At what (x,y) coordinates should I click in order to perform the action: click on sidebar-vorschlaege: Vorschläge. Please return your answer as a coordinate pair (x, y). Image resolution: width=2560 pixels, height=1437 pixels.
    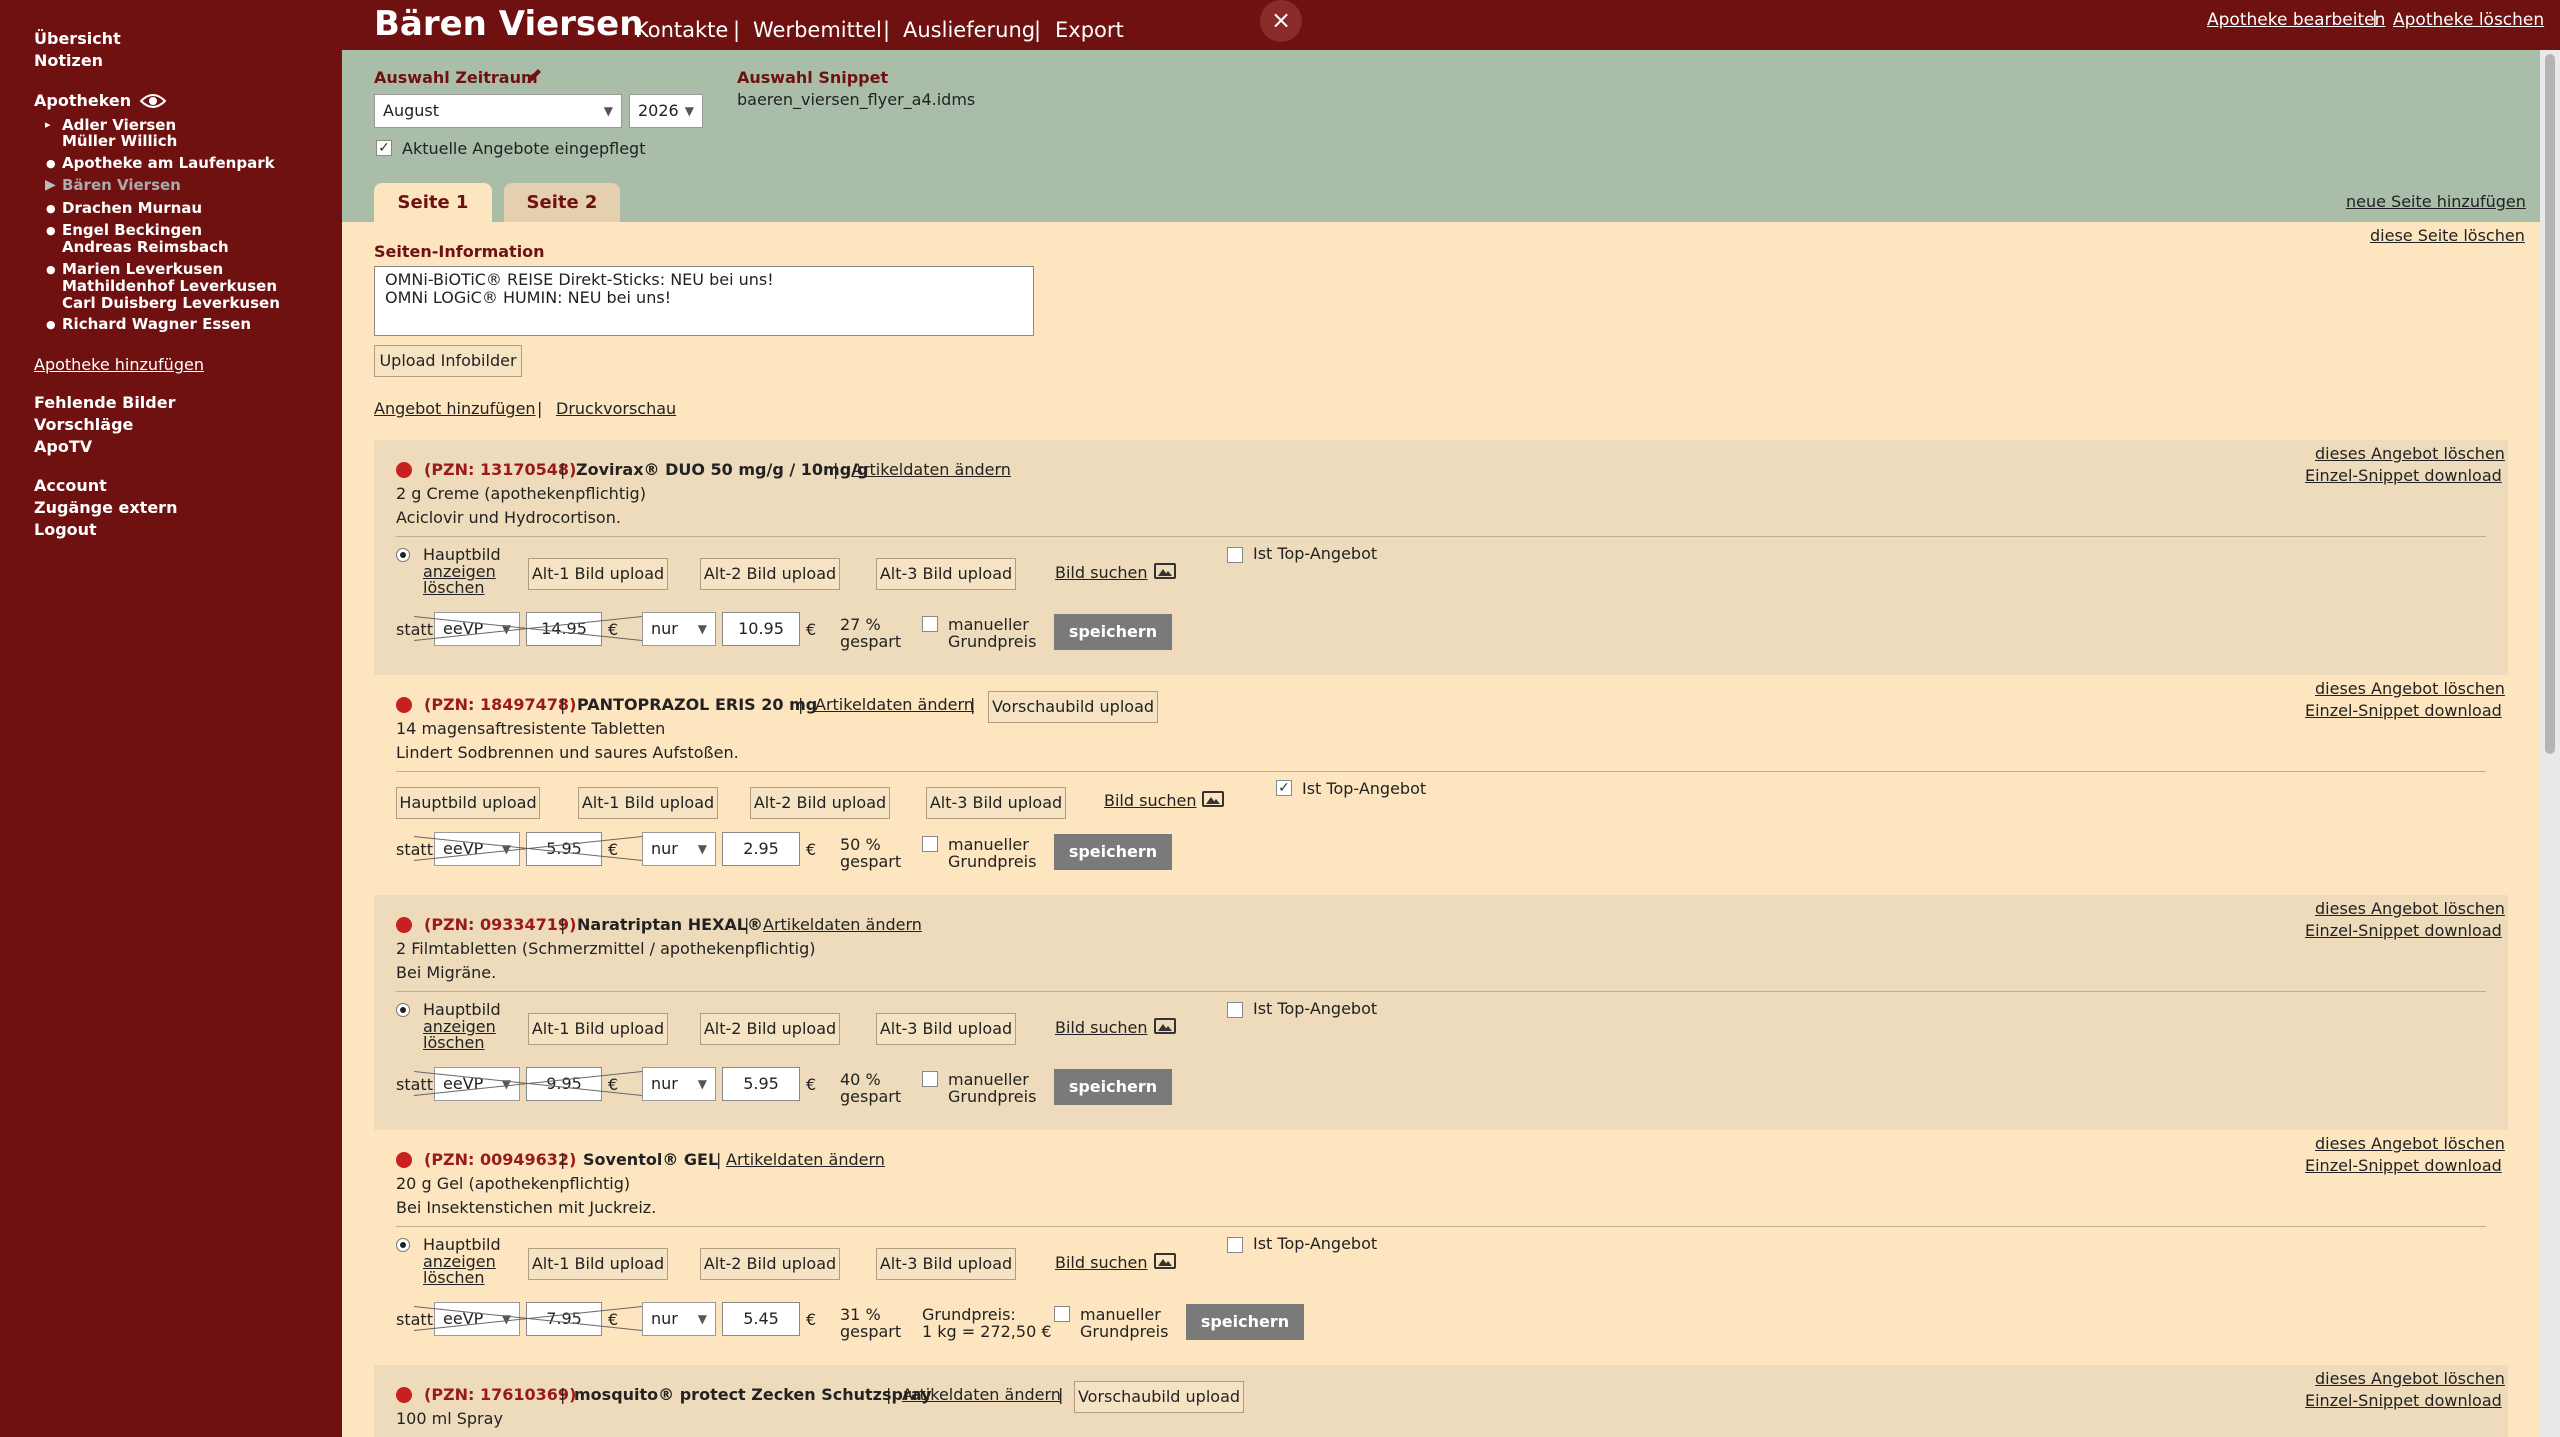
    Looking at the image, I should click on (83, 424).